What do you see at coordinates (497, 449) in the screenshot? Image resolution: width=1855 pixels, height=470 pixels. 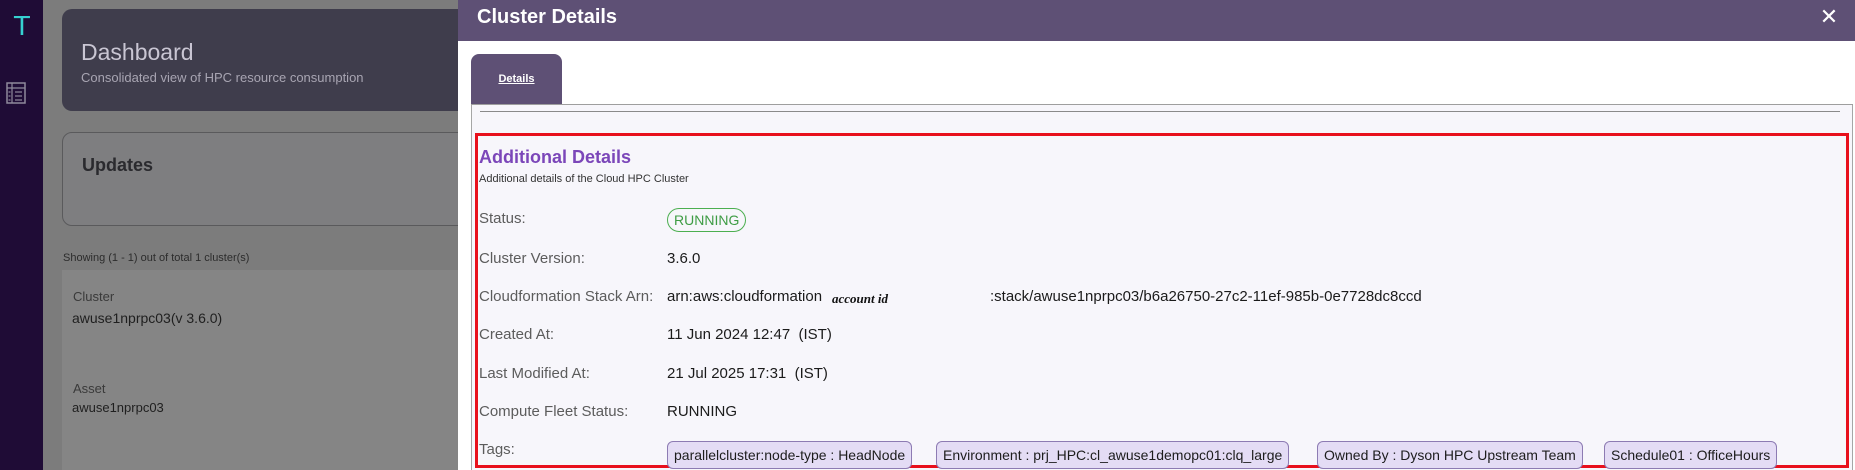 I see `tags-label: Tags:` at bounding box center [497, 449].